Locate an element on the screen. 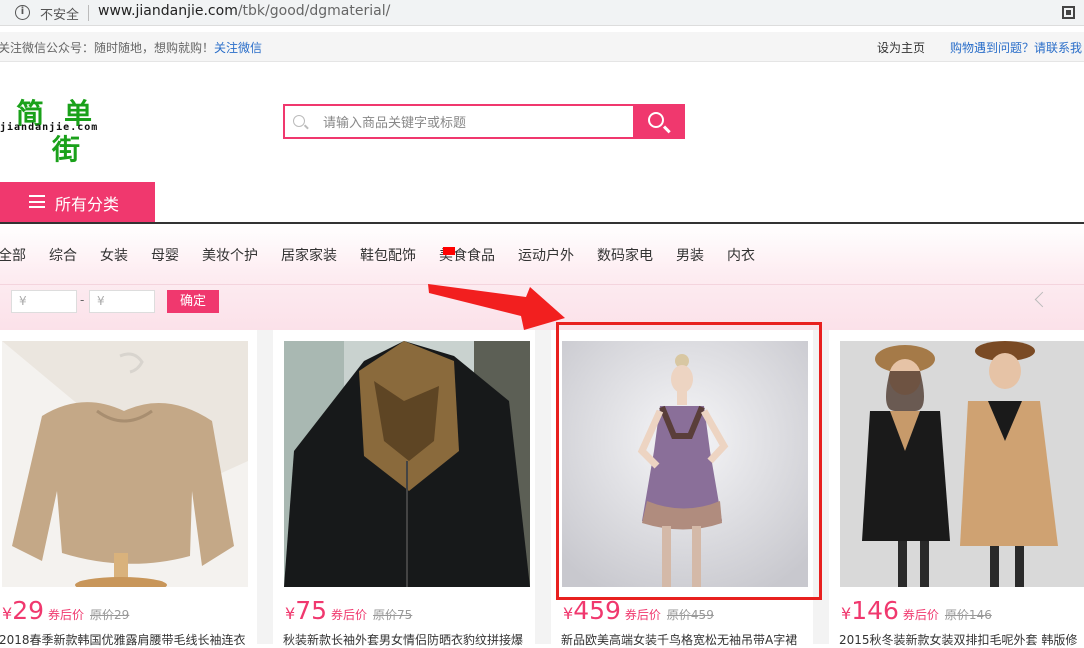 The width and height of the screenshot is (1084, 648). product-price: ¥146 券后价 原价146 is located at coordinates (916, 610).